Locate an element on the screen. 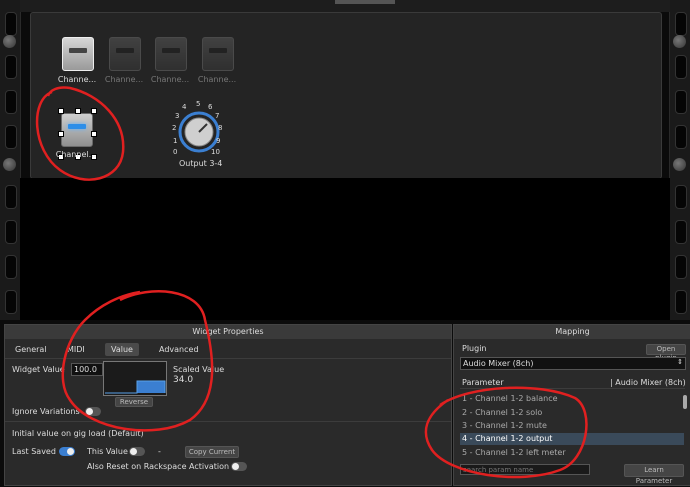 Image resolution: width=690 pixels, height=487 pixels. tab-advanced: Advanced is located at coordinates (179, 349).